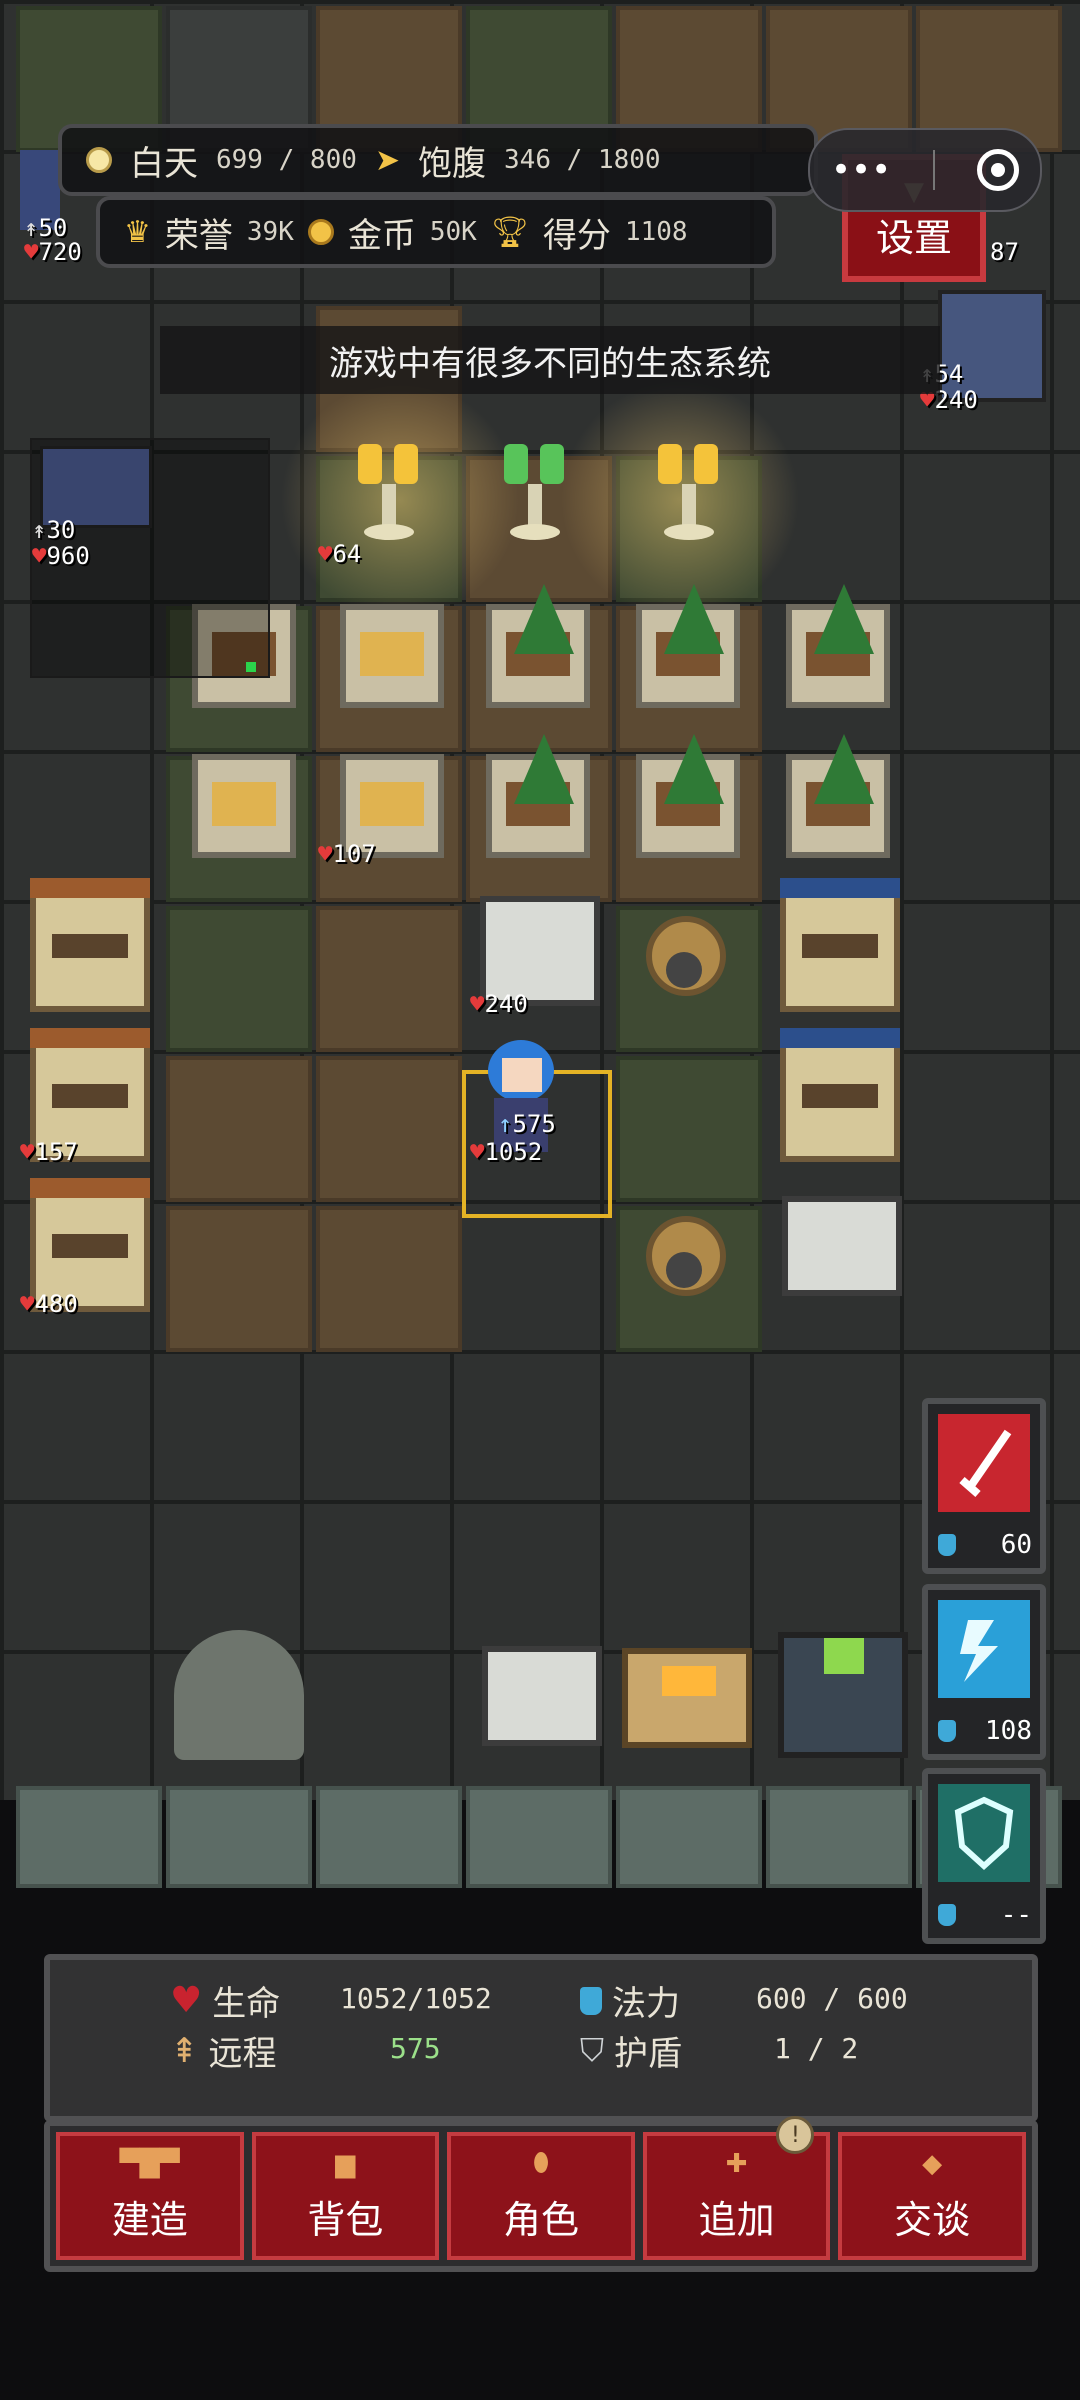  Describe the element at coordinates (186, 2000) in the screenshot. I see `heart-icon: ♥` at that location.